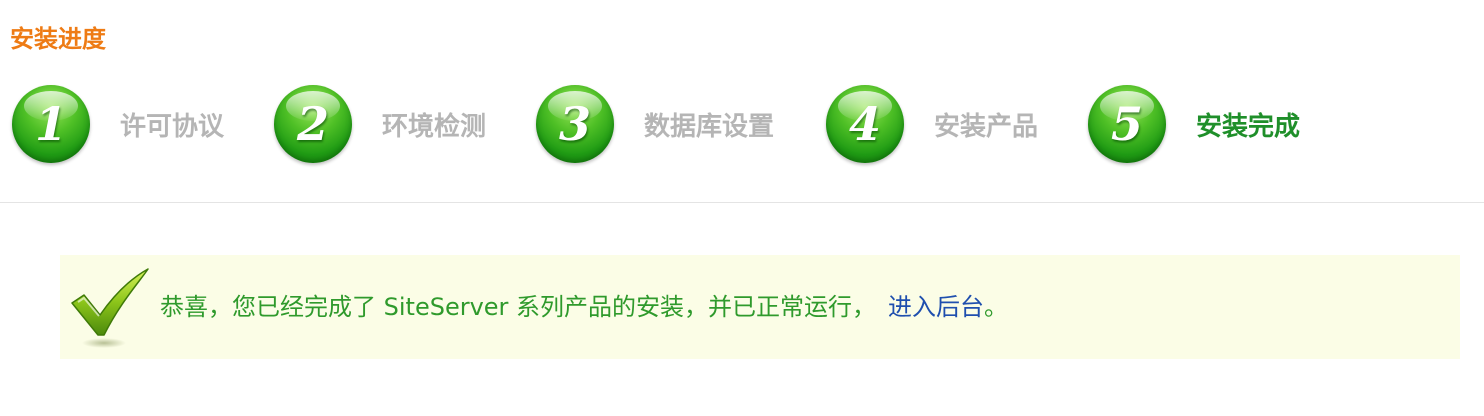  What do you see at coordinates (1248, 126) in the screenshot?
I see `step-5-label: 安装完成` at bounding box center [1248, 126].